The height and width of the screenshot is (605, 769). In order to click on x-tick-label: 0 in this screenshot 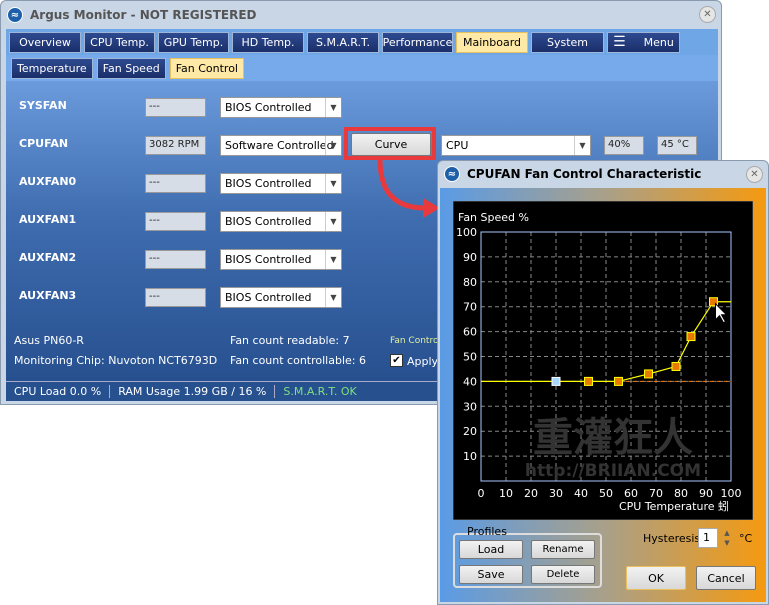, I will do `click(481, 493)`.